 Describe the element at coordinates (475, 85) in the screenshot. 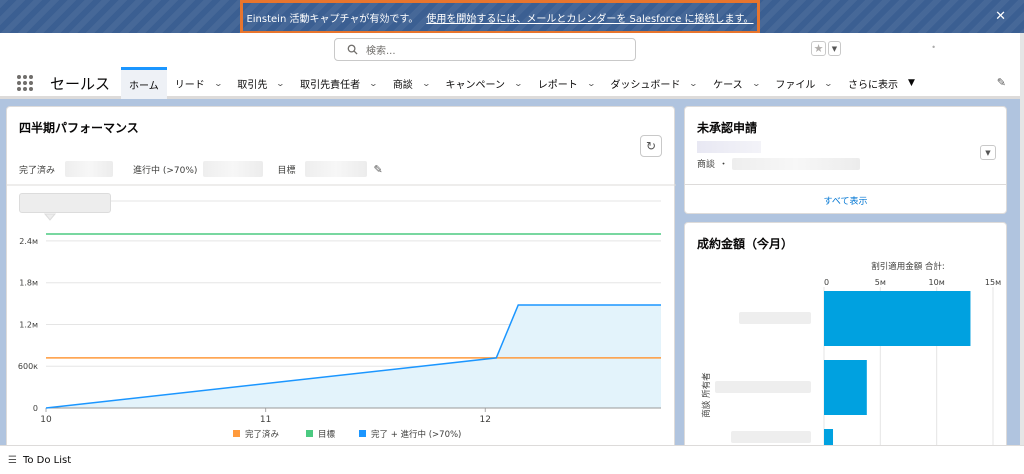

I see `nav-tab-label: キャンペーン` at that location.